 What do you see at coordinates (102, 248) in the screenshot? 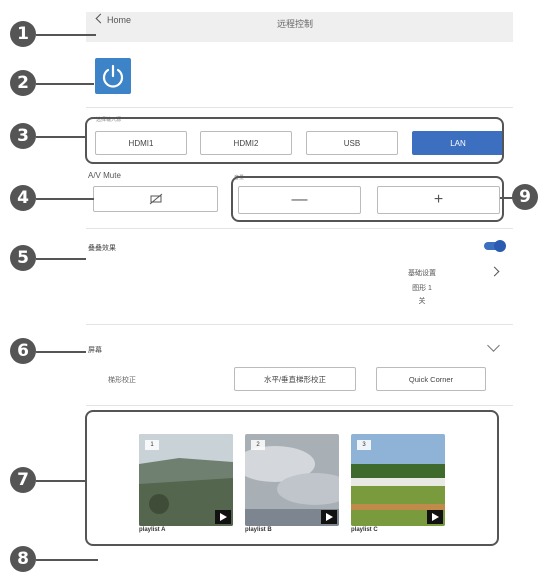
I see `overlay-label: 叠叠效果` at bounding box center [102, 248].